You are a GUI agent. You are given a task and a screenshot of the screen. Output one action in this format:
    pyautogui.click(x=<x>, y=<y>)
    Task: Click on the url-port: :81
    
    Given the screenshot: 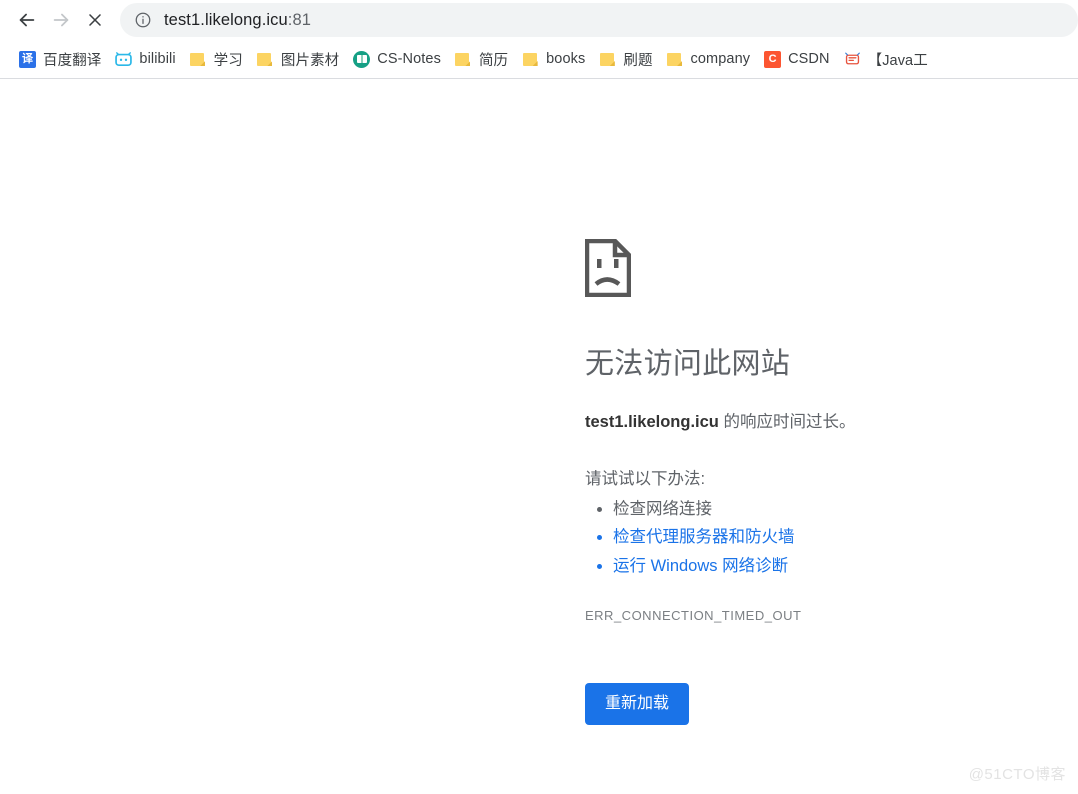 What is the action you would take?
    pyautogui.click(x=299, y=19)
    